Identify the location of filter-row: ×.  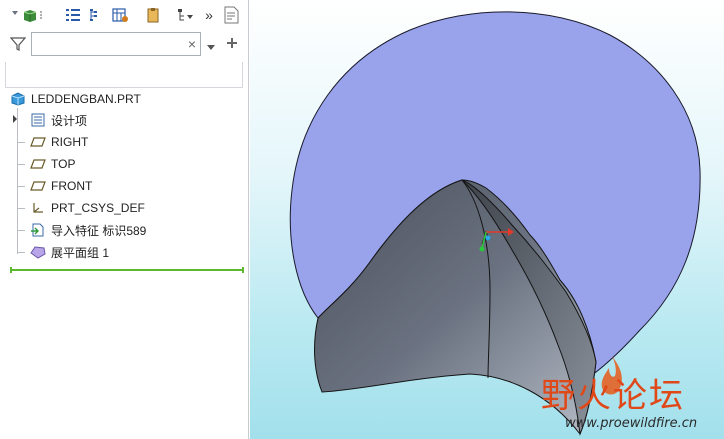
(124, 45).